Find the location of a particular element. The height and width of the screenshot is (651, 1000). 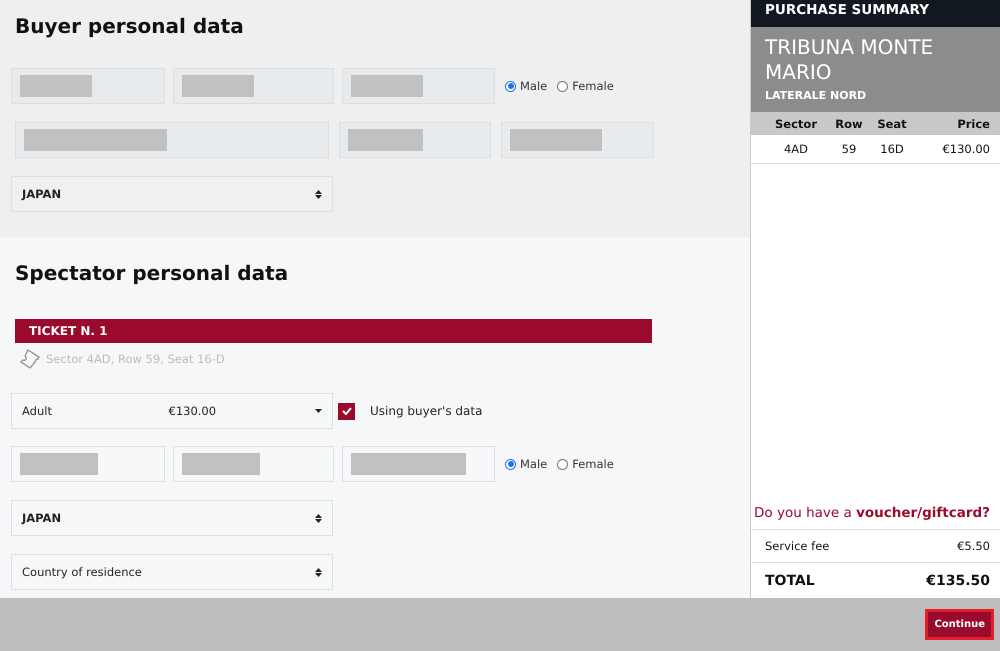

section-title: Buyer personal data is located at coordinates (130, 26).